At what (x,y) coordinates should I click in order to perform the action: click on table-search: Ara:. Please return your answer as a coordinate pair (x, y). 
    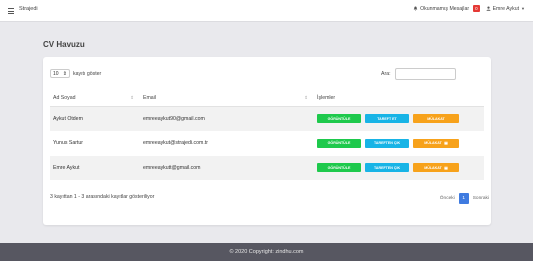
    Looking at the image, I should click on (418, 74).